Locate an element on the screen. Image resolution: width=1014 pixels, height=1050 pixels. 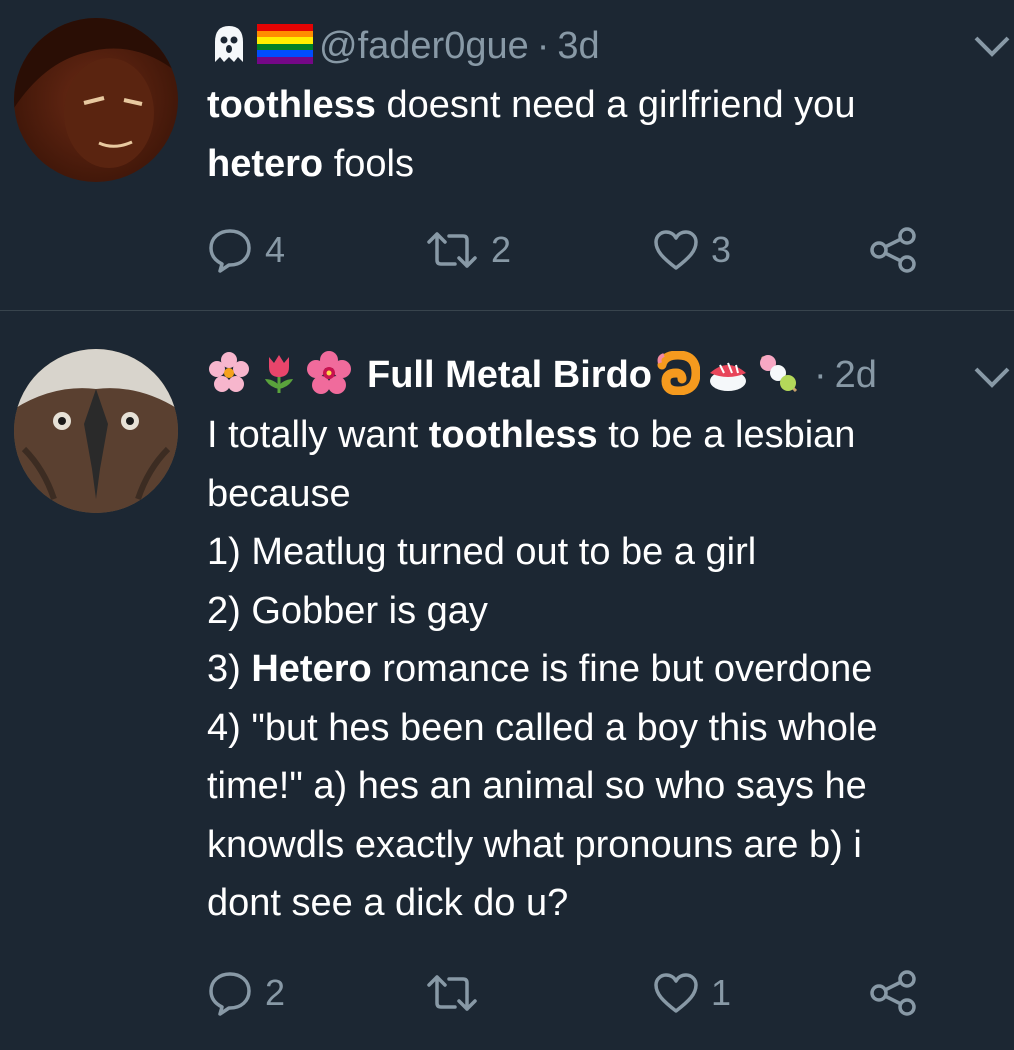
text-line: 2) Gobber is gay is located at coordinates (347, 610).